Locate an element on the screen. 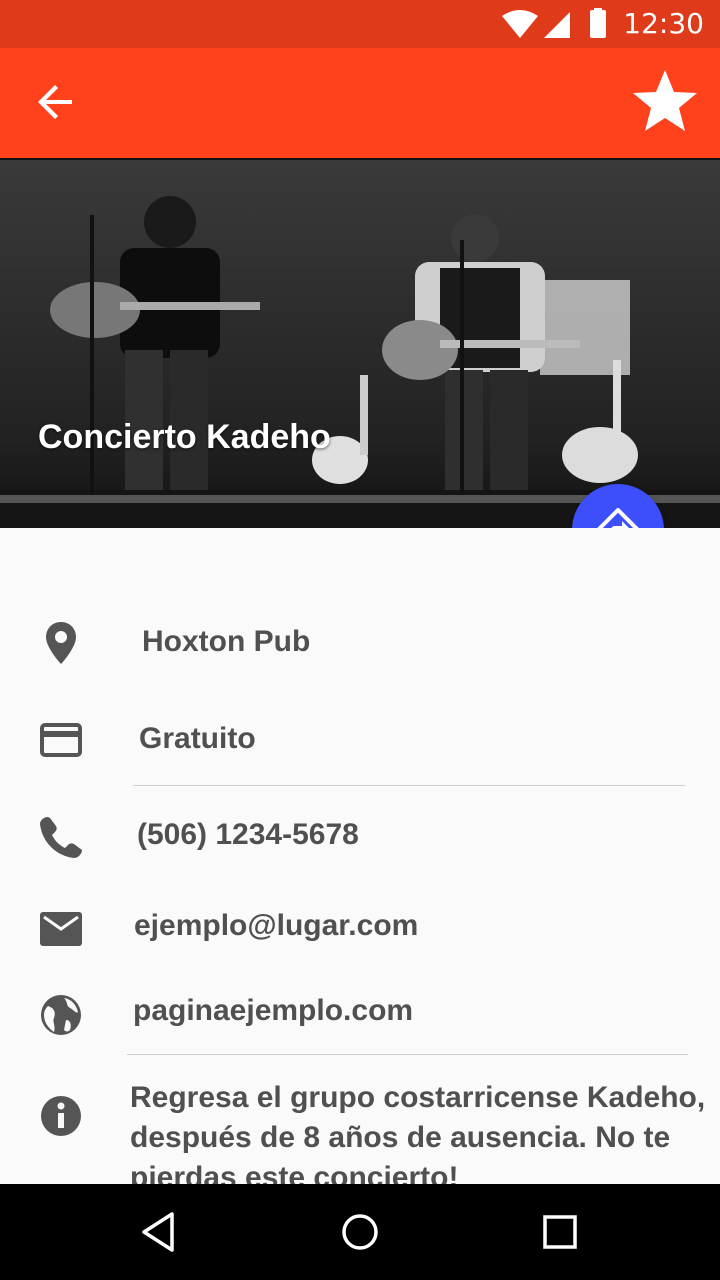  email-icon is located at coordinates (61, 929).